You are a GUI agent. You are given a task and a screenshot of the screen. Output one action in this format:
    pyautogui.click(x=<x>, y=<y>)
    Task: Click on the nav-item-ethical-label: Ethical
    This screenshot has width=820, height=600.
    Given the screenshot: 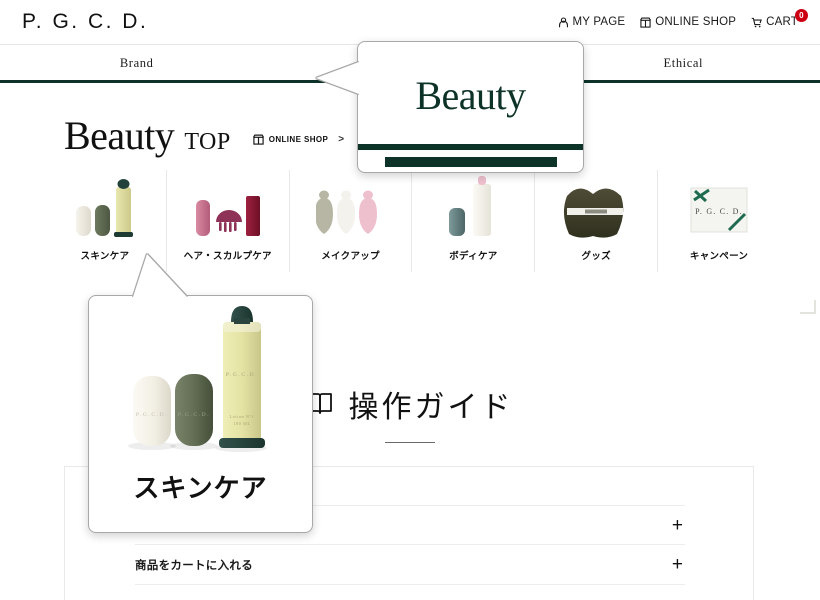 What is the action you would take?
    pyautogui.click(x=683, y=62)
    